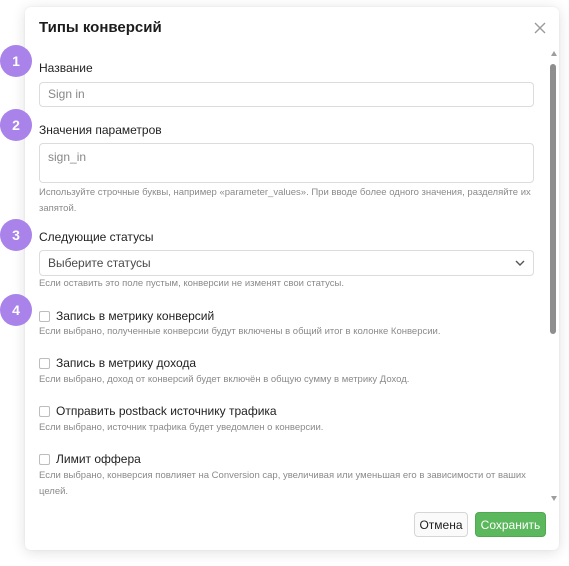 The height and width of the screenshot is (566, 569). I want to click on params-label: Значения параметров, so click(100, 130).